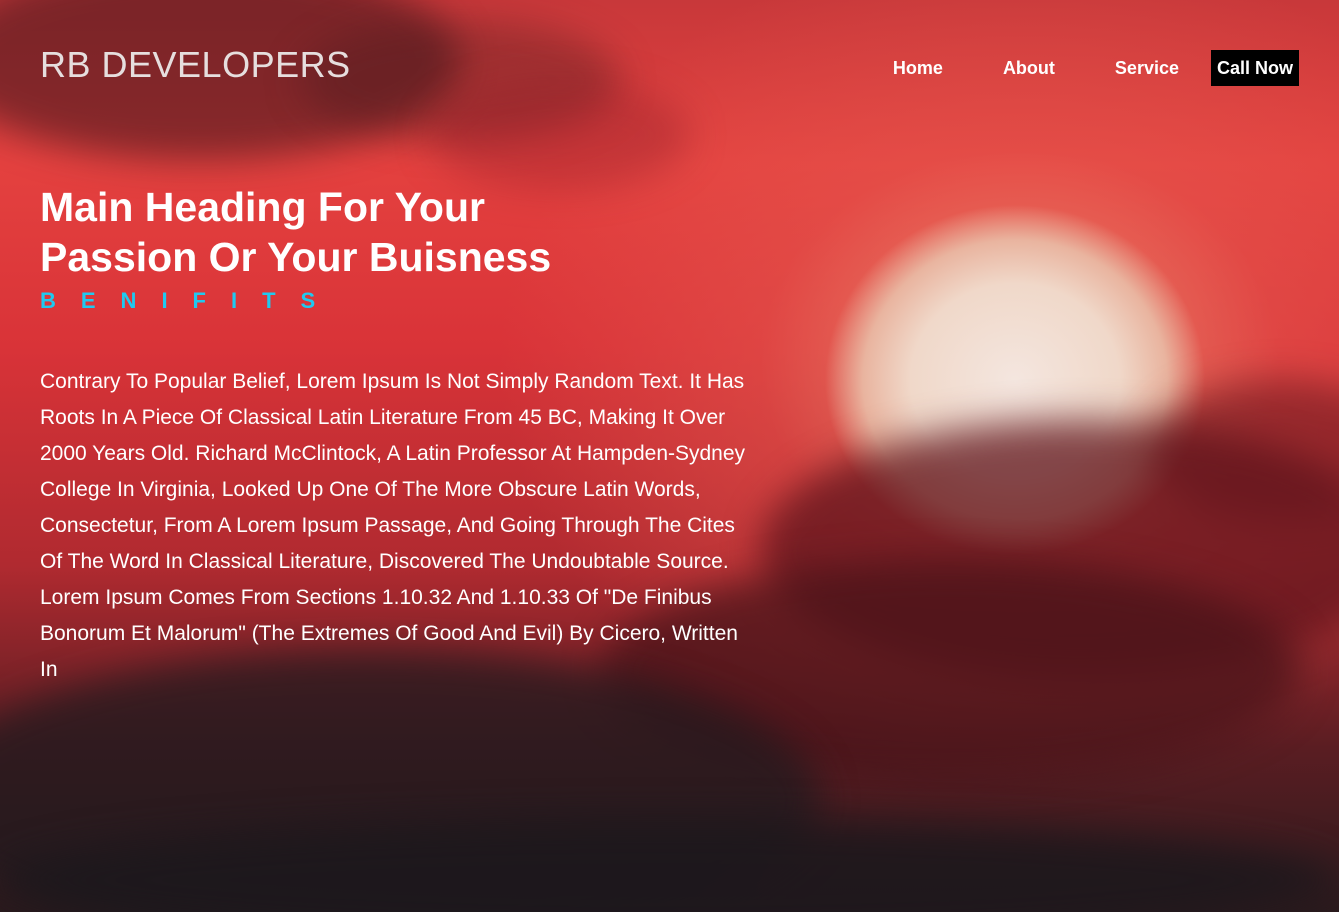  I want to click on main-heading-line2: Passion Or Your Buisness, so click(296, 257).